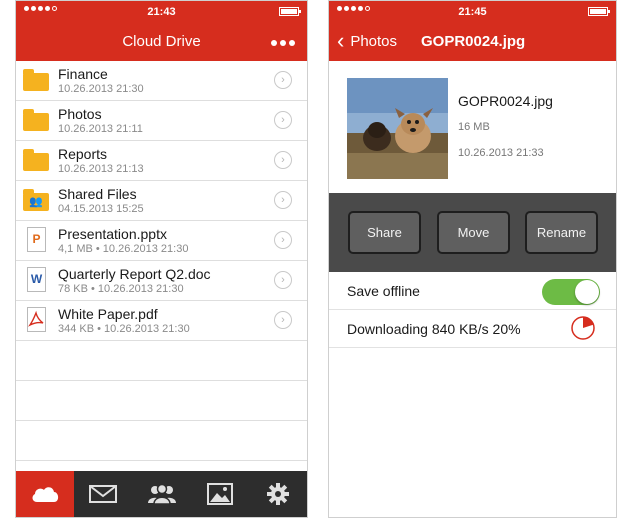  What do you see at coordinates (472, 291) in the screenshot?
I see `save-offline-row: Save offline` at bounding box center [472, 291].